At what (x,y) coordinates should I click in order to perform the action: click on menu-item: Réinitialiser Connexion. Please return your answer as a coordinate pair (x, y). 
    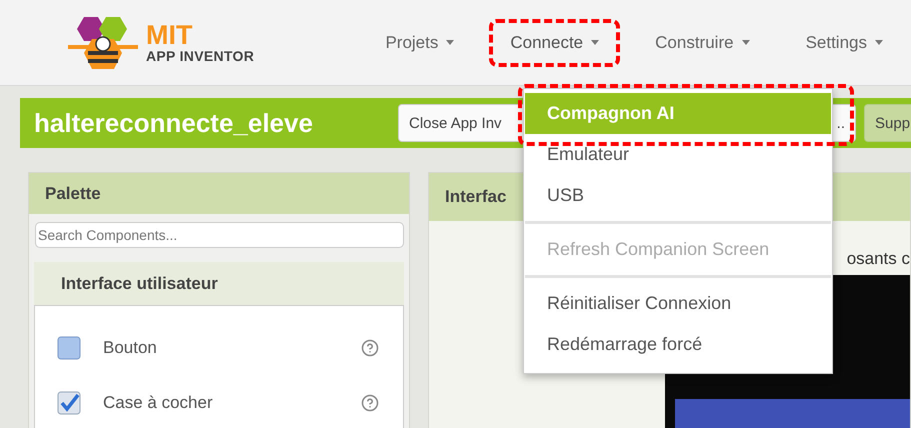
    Looking at the image, I should click on (678, 303).